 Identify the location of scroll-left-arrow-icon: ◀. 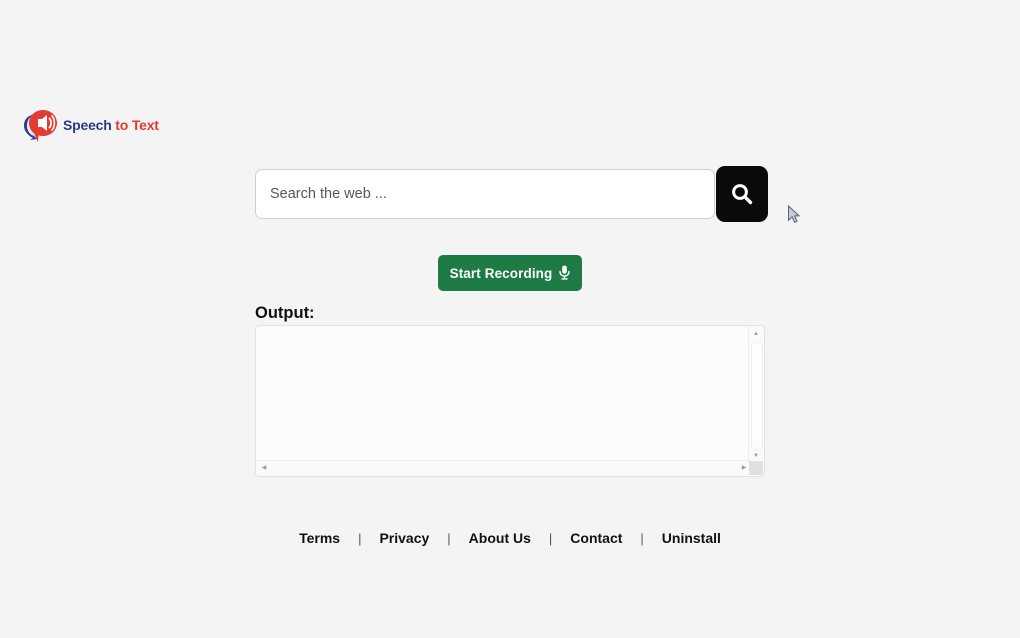
(264, 468).